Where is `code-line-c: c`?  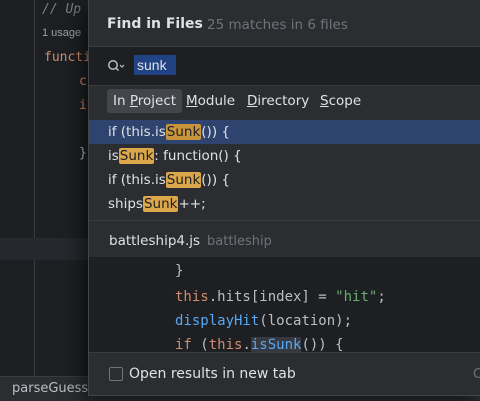
code-line-c: c is located at coordinates (83, 81).